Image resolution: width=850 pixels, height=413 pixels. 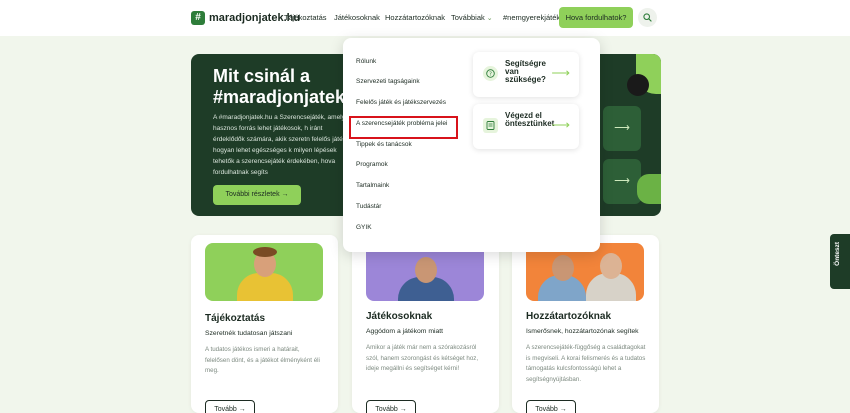 What do you see at coordinates (401, 123) in the screenshot?
I see `menu-item-problema-jelei: A szerencsejáték probléma jelei` at bounding box center [401, 123].